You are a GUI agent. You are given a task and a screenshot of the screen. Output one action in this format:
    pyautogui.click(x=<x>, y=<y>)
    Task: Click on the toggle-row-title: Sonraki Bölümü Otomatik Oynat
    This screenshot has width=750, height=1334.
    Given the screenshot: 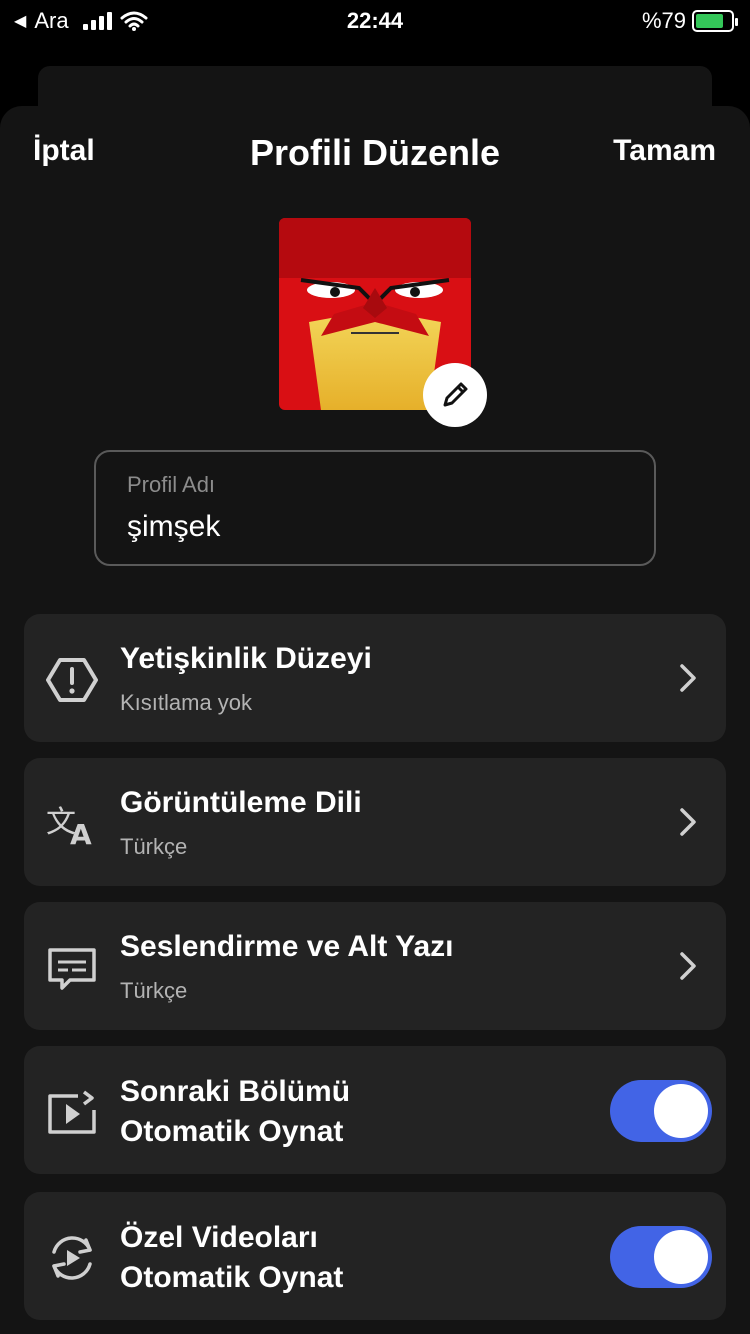 What is the action you would take?
    pyautogui.click(x=235, y=1112)
    